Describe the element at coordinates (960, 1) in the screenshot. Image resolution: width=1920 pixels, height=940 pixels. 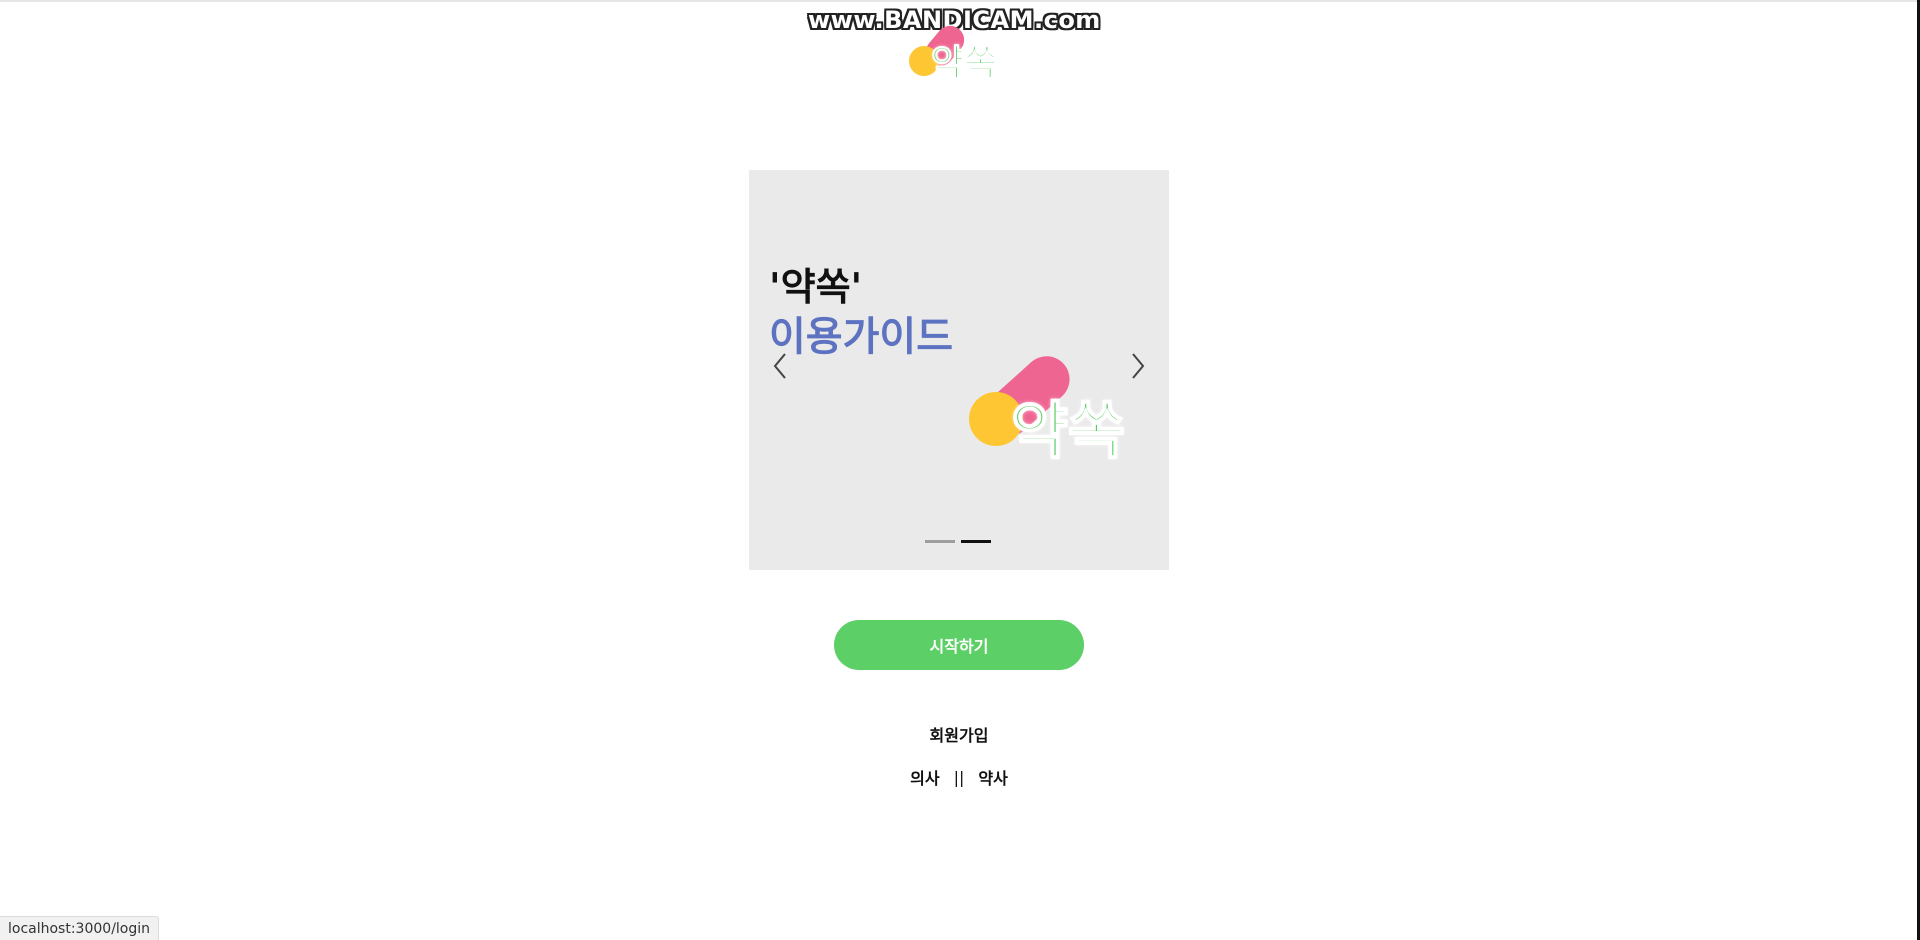
I see `browser-top-border` at that location.